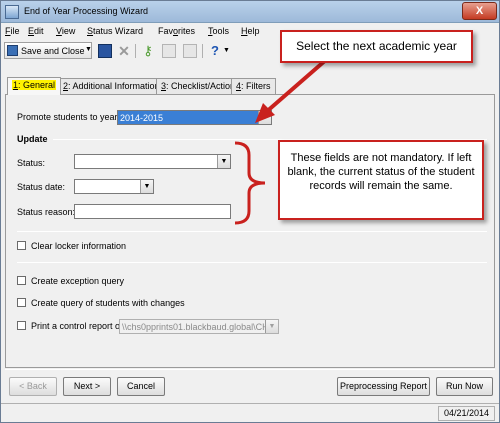 The width and height of the screenshot is (500, 423). Describe the element at coordinates (31, 163) in the screenshot. I see `status-label: Status:` at that location.